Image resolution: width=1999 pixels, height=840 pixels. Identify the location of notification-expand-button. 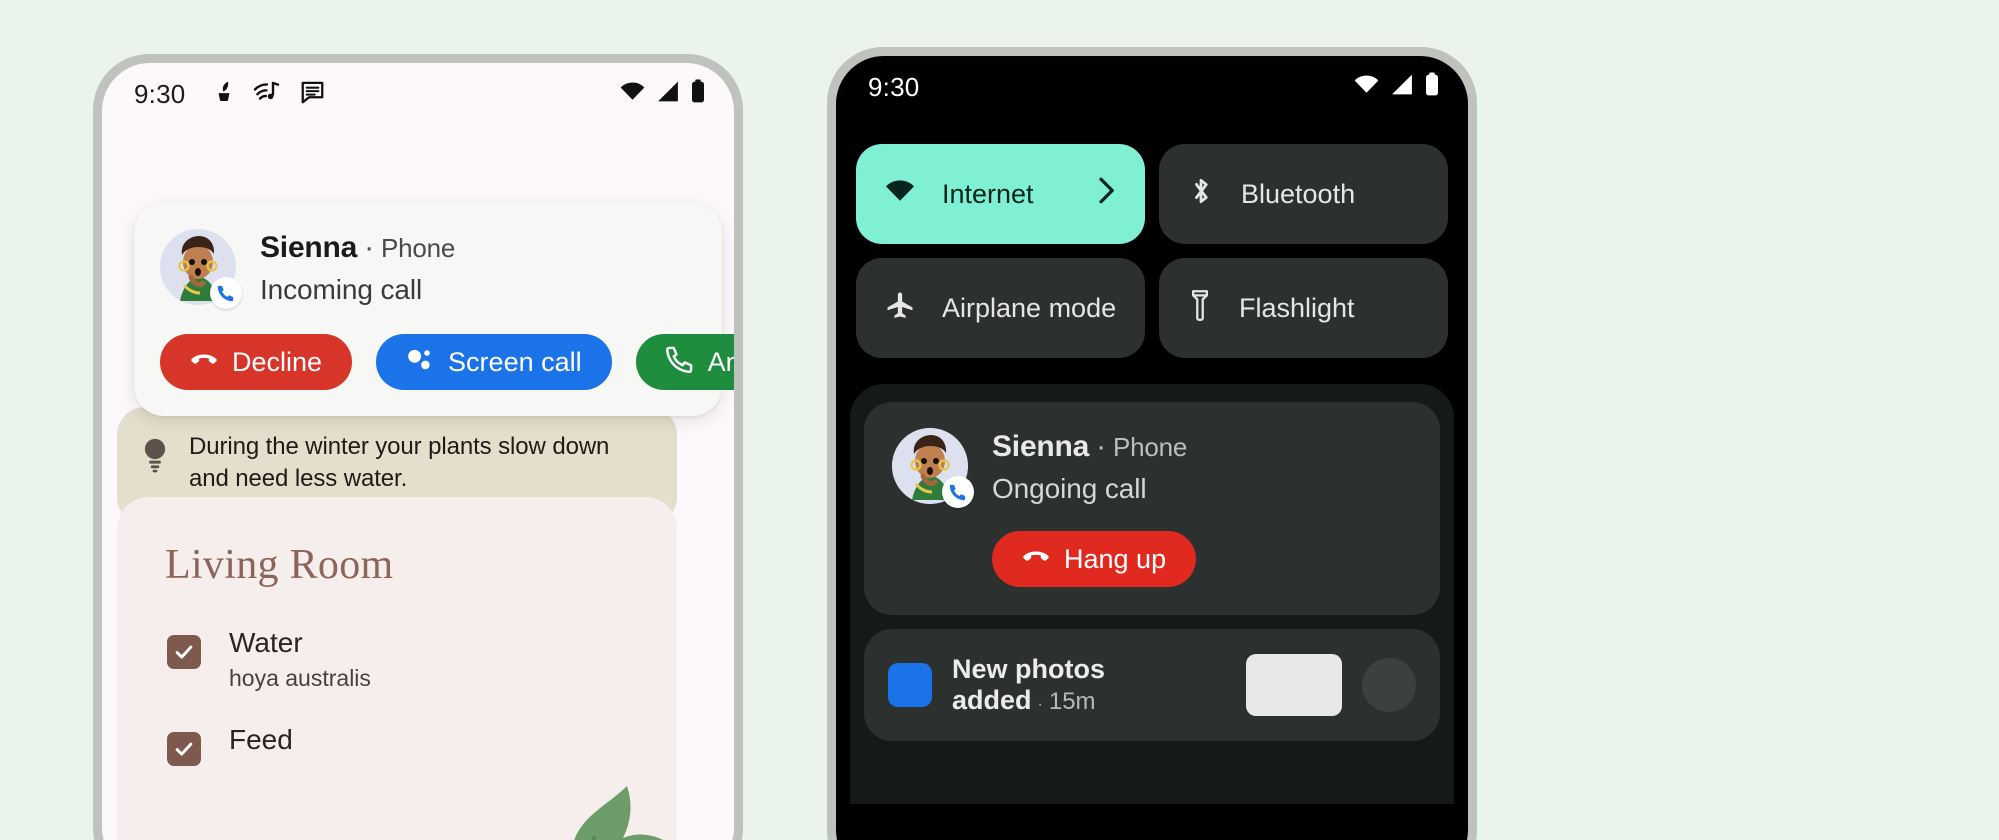
(1389, 685).